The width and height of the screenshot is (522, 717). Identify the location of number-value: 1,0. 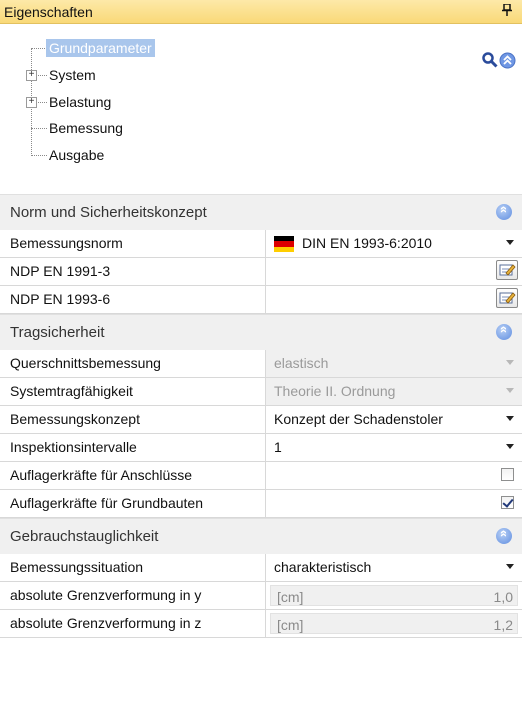
(503, 597).